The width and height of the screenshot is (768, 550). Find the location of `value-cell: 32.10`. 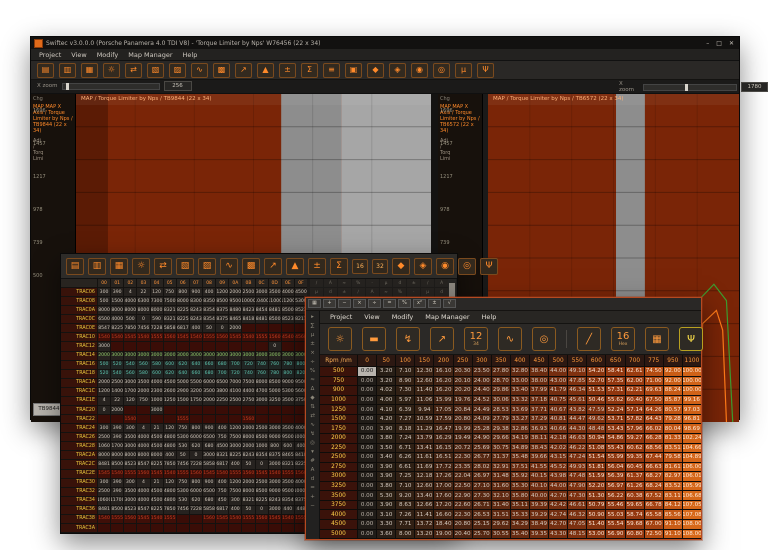

value-cell: 32.10 is located at coordinates (500, 495).